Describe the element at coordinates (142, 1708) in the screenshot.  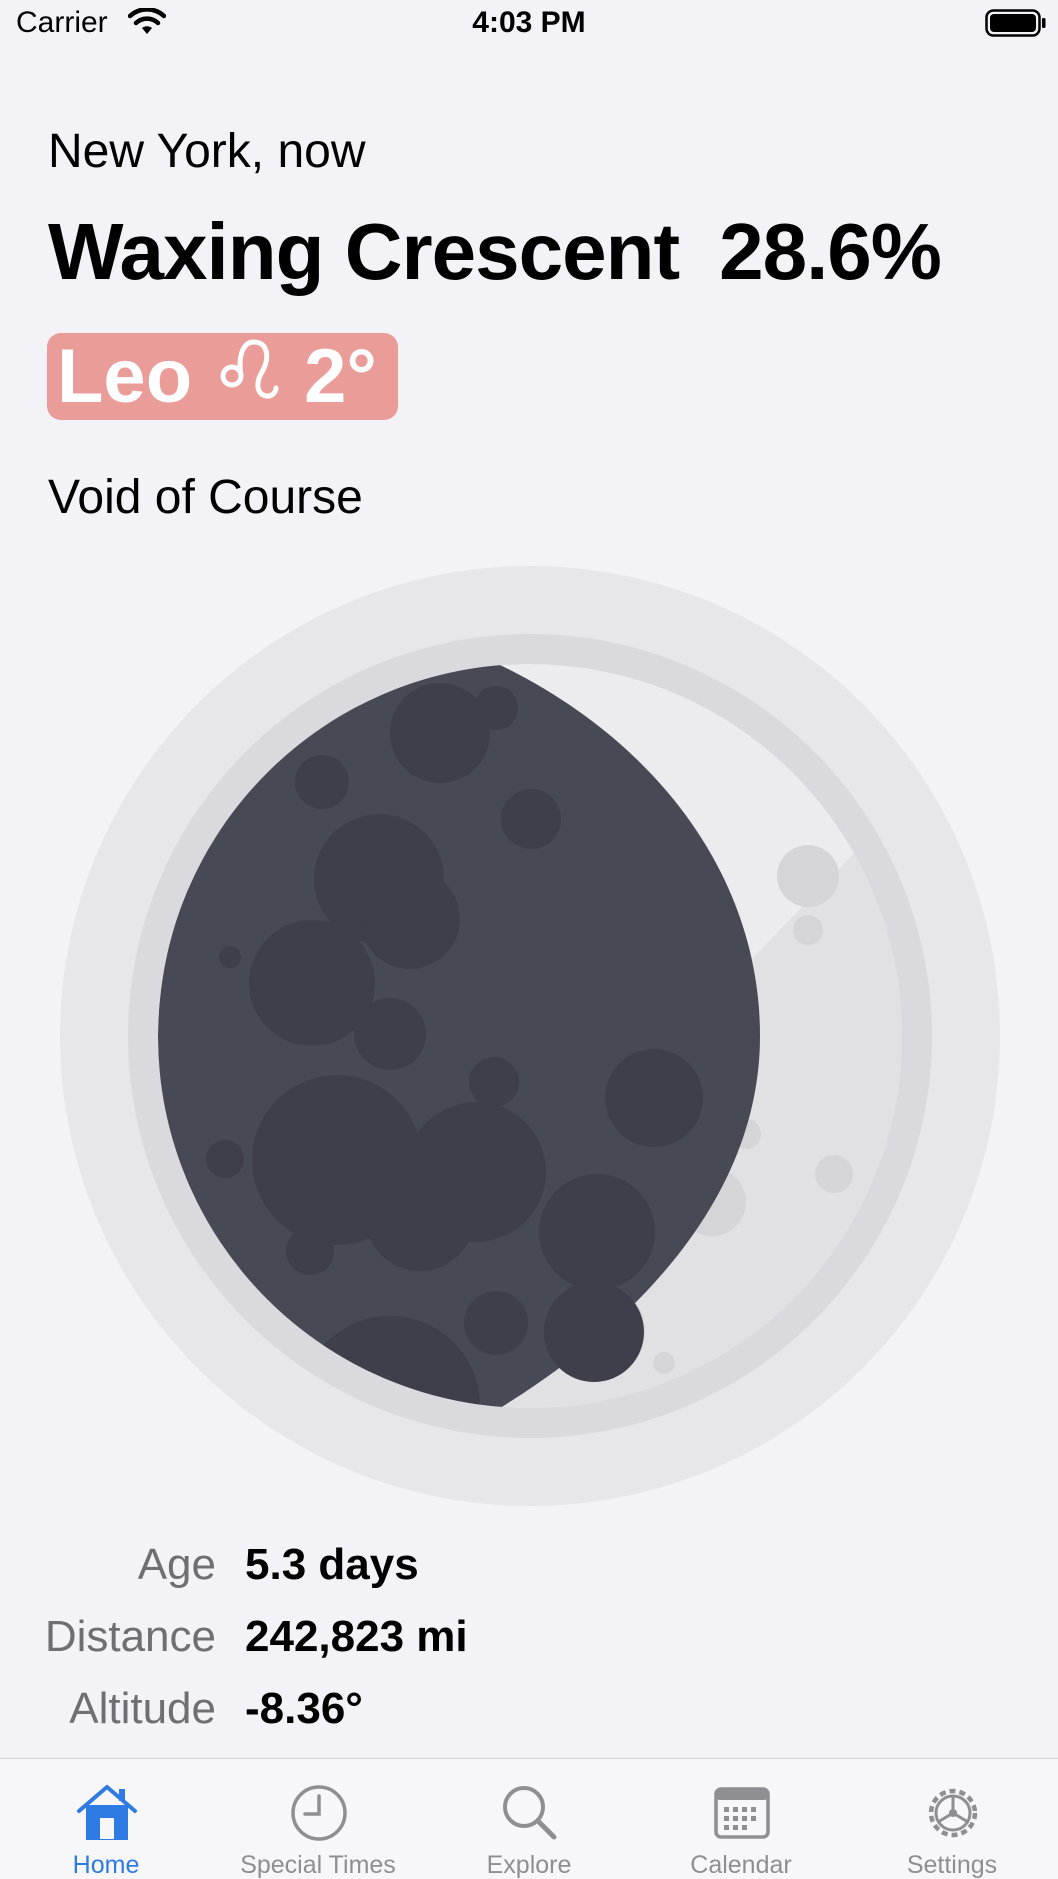
I see `stat-label-altitude: Altitude` at that location.